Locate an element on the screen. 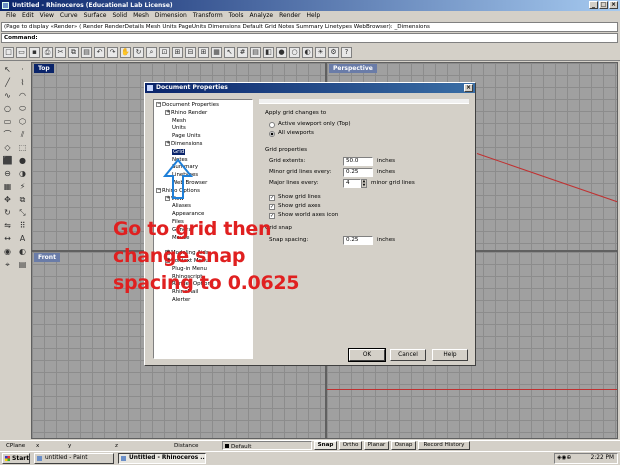 This screenshot has width=620, height=465. tree-item: Mesh is located at coordinates (203, 122).